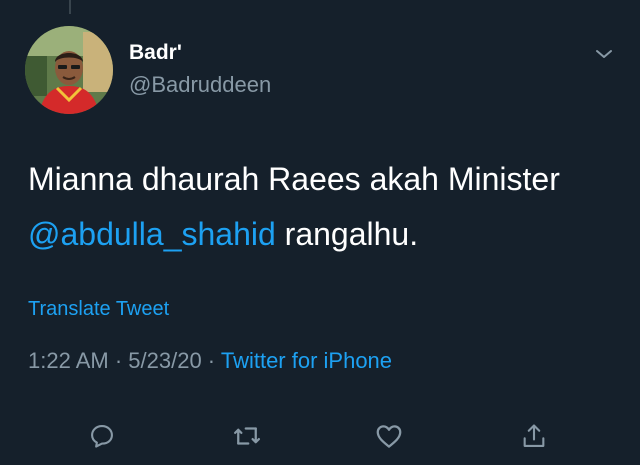  What do you see at coordinates (152, 234) in the screenshot?
I see `mention-link: @abdulla_shahid` at bounding box center [152, 234].